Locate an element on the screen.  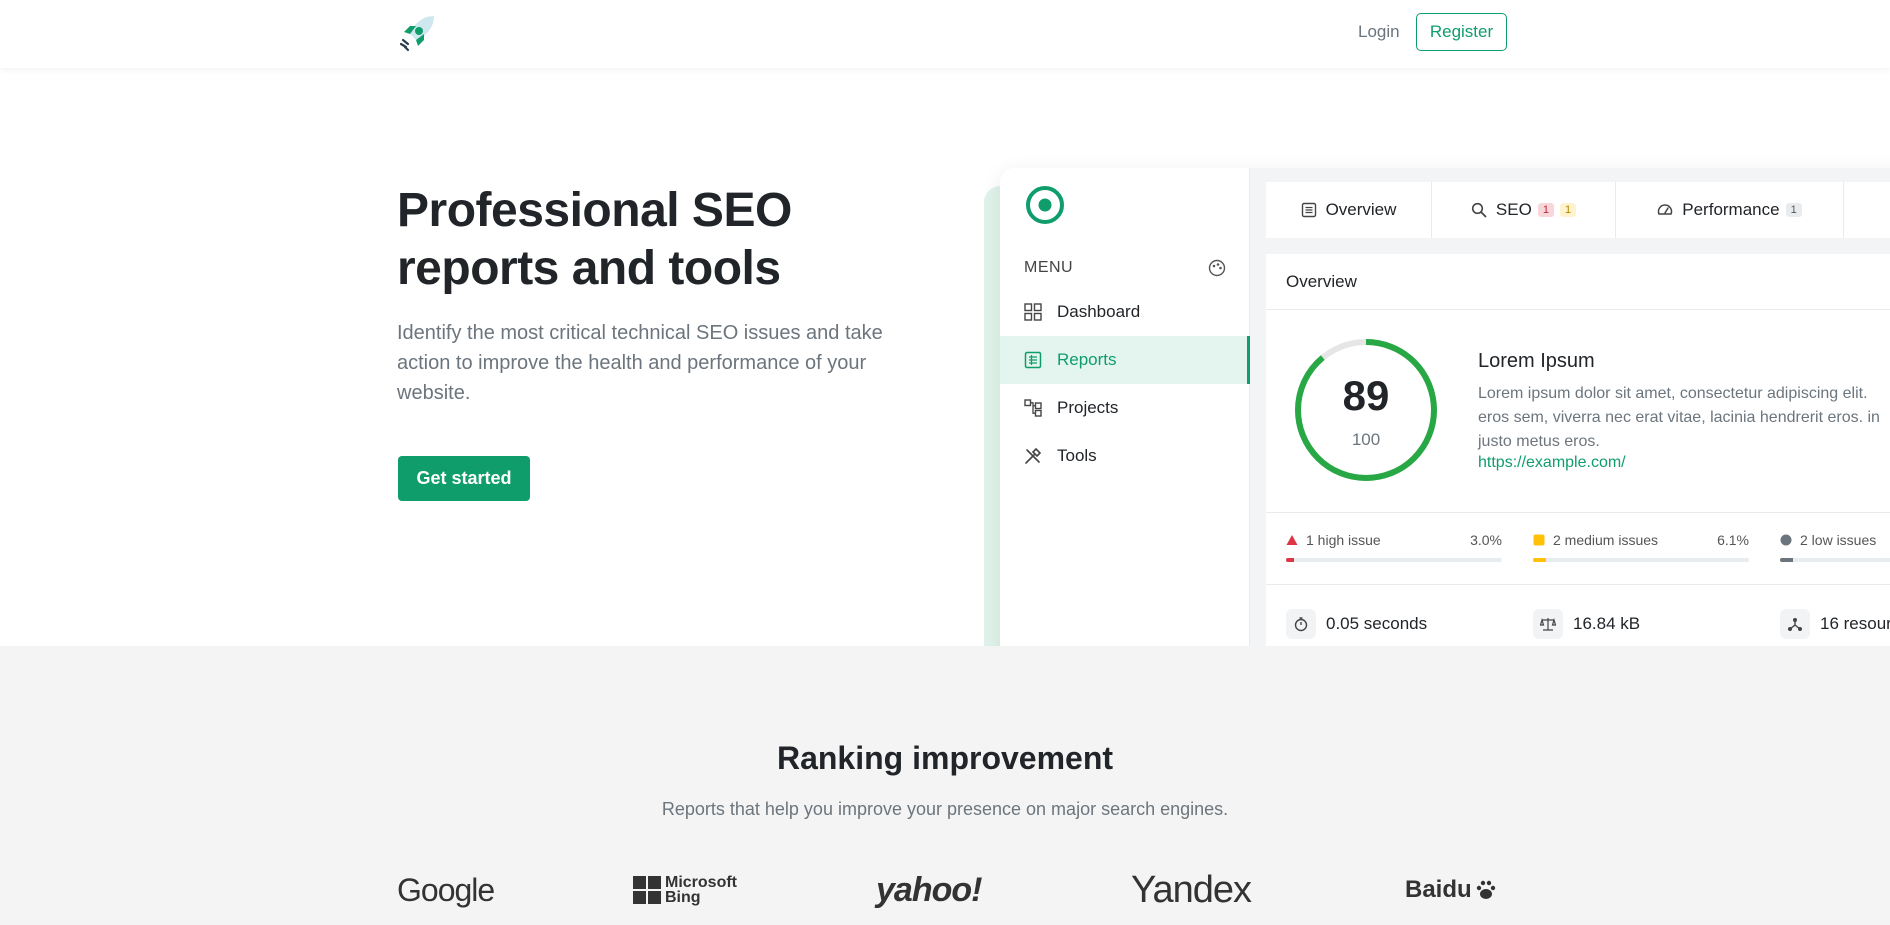
high-issues-badge: 1 is located at coordinates (1545, 210).